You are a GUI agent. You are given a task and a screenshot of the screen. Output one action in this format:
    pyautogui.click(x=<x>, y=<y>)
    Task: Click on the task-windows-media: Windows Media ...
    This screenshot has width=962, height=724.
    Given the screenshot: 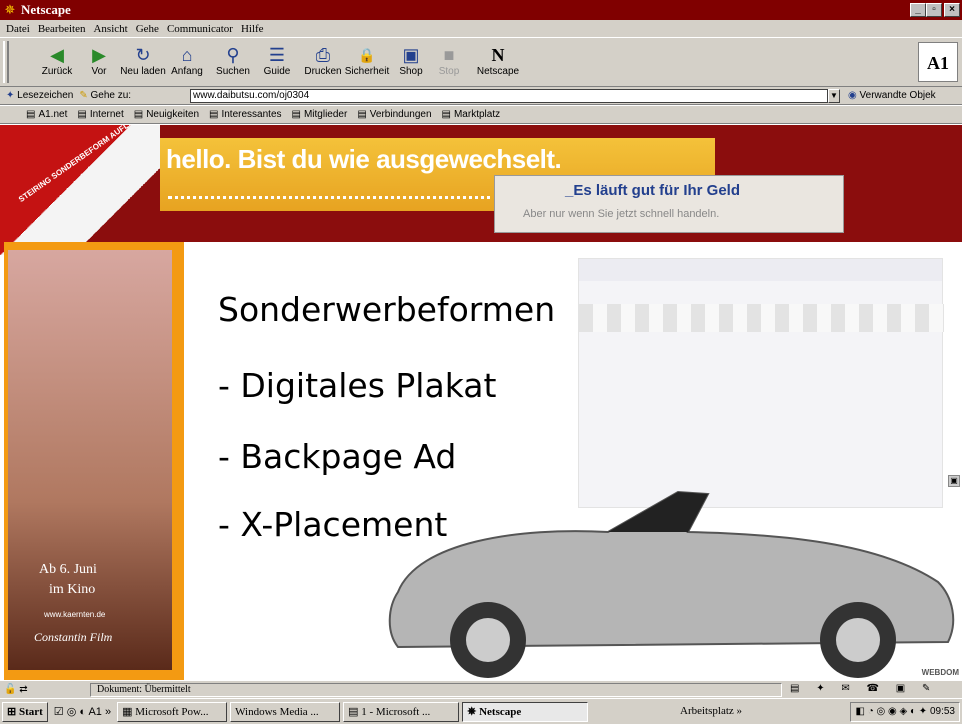 What is the action you would take?
    pyautogui.click(x=285, y=711)
    